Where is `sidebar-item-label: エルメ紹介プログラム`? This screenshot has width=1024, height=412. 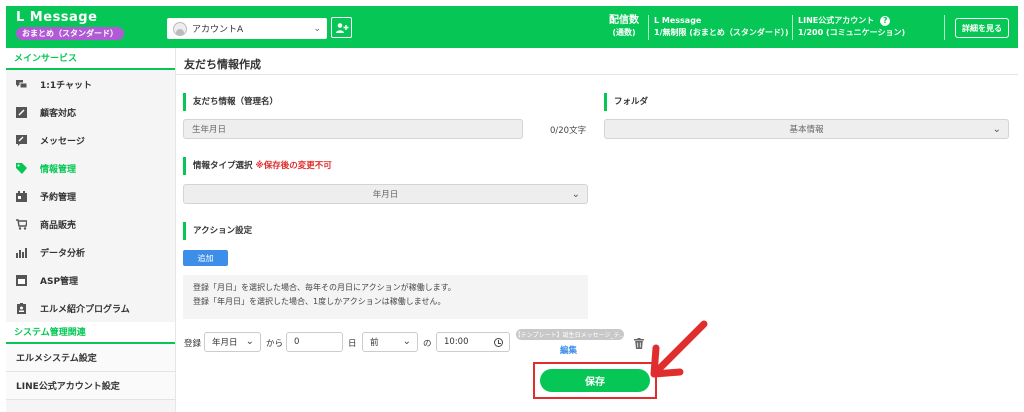 sidebar-item-label: エルメ紹介プログラム is located at coordinates (85, 309).